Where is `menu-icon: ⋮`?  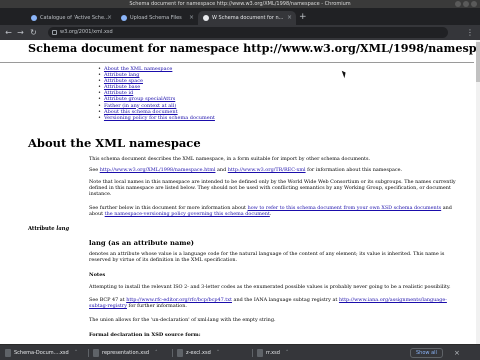 menu-icon: ⋮ is located at coordinates (470, 32).